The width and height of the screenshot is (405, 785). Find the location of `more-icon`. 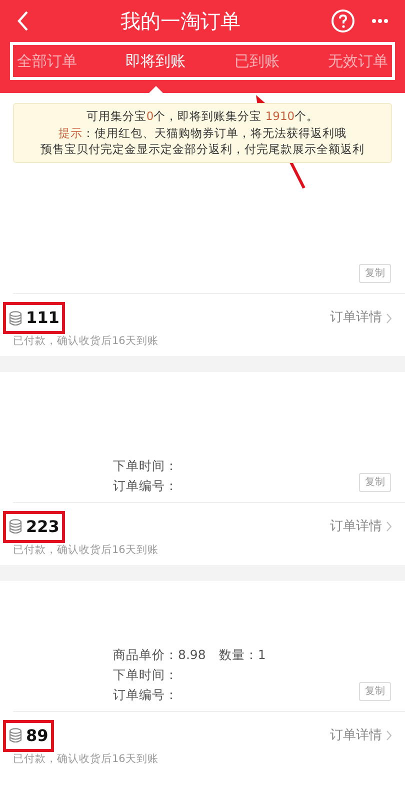

more-icon is located at coordinates (380, 21).